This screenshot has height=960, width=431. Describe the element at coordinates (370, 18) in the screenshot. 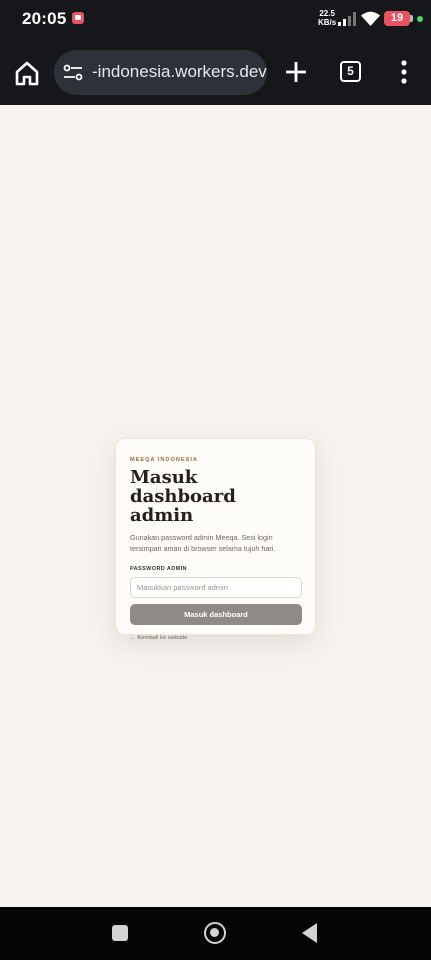

I see `wifi-icon` at that location.